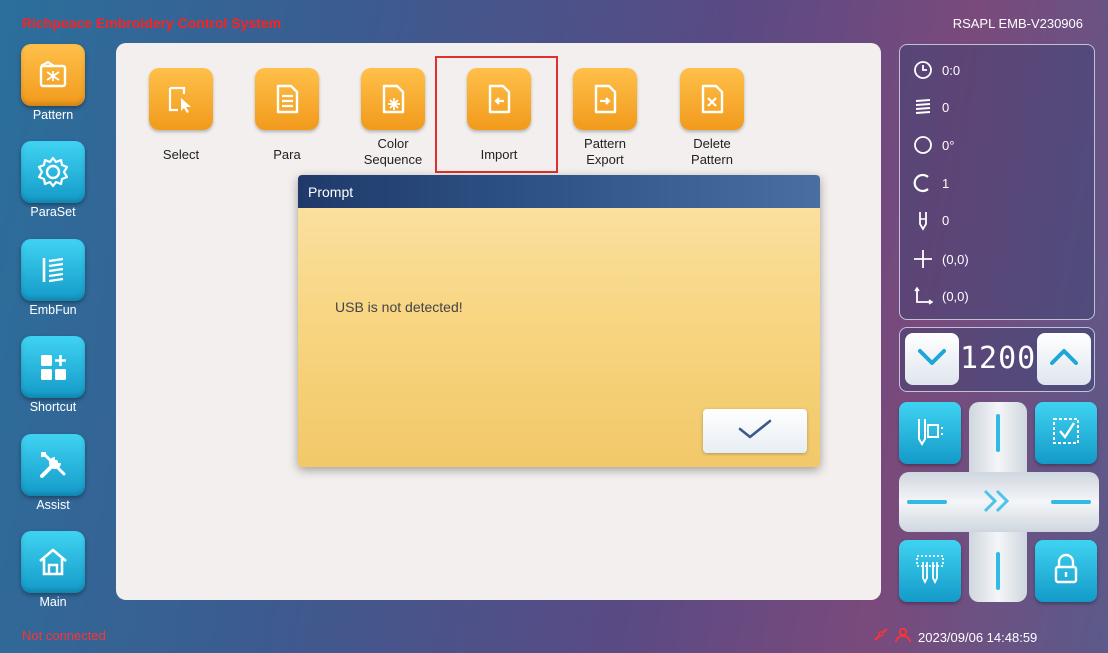 The width and height of the screenshot is (1108, 653). I want to click on crosshair-icon, so click(923, 259).